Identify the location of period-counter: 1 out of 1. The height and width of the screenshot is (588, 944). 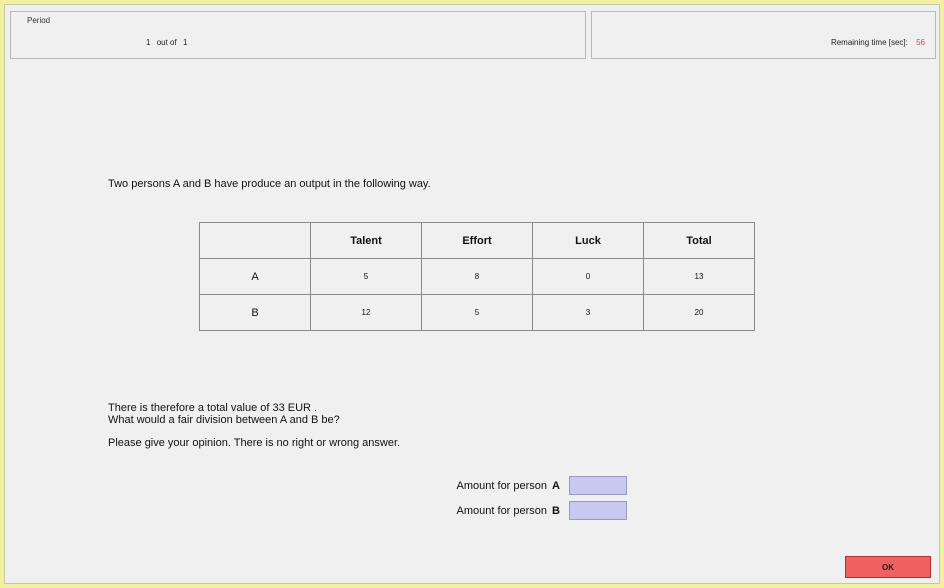
(168, 42).